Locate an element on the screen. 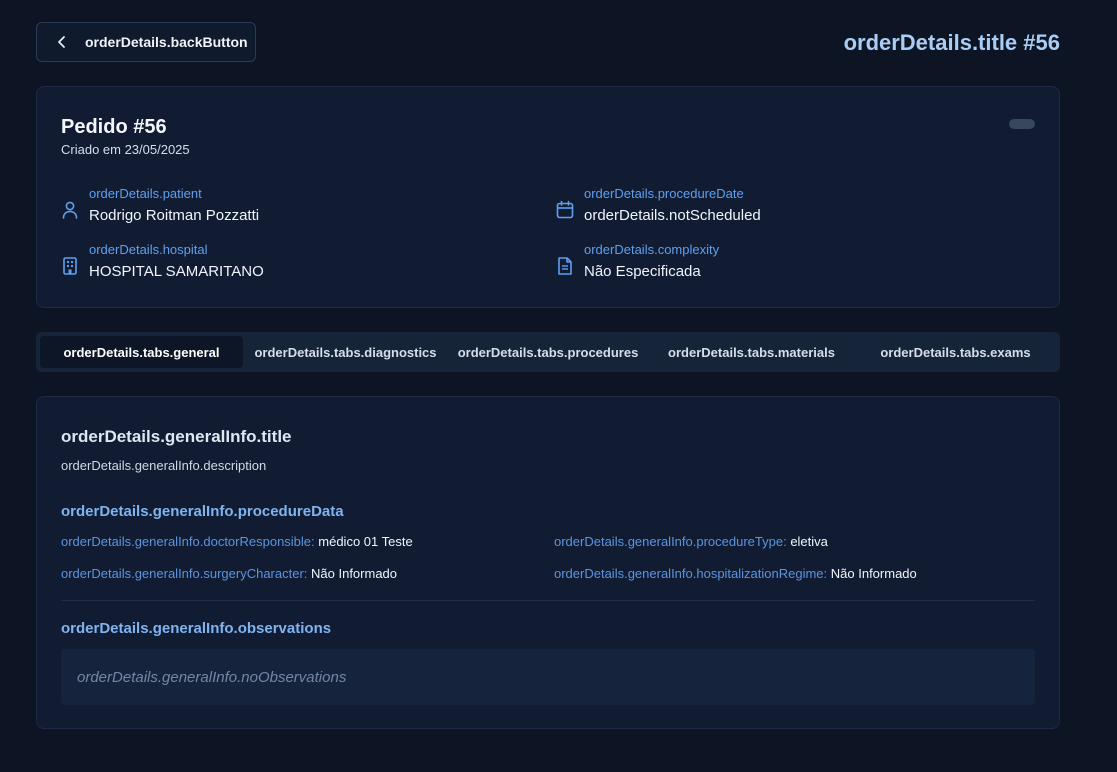 This screenshot has width=1117, height=772. hospitalization-regime-value: Não Informado is located at coordinates (873, 573).